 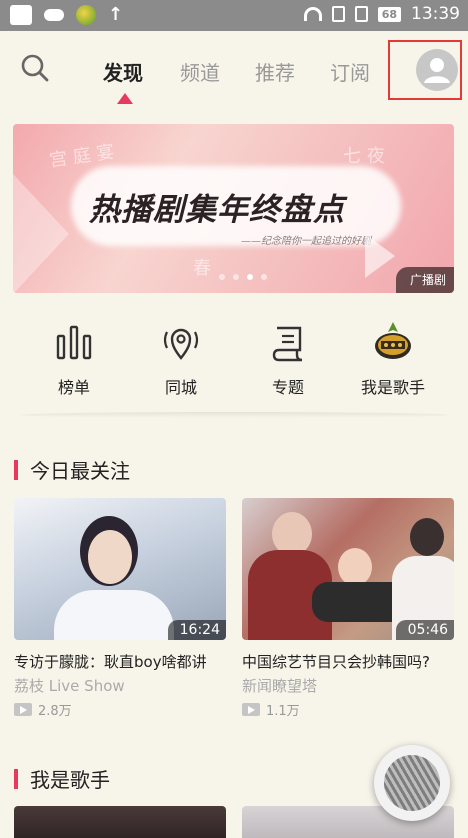 What do you see at coordinates (283, 711) in the screenshot?
I see `view-count: 1.1万` at bounding box center [283, 711].